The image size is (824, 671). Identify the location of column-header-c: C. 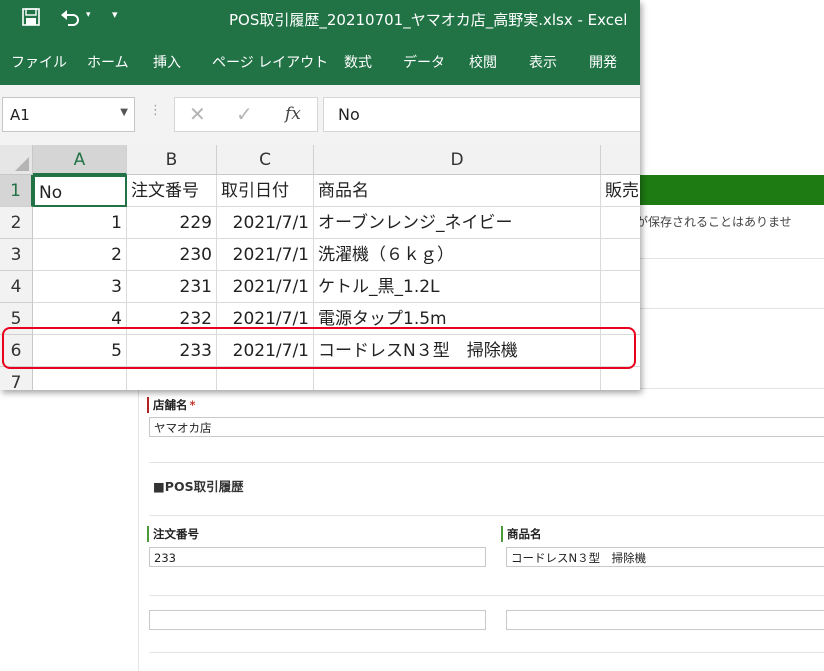
(265, 160).